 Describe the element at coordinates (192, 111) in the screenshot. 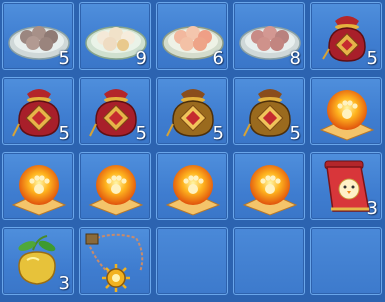

I see `inventory-slot-8: 5` at that location.